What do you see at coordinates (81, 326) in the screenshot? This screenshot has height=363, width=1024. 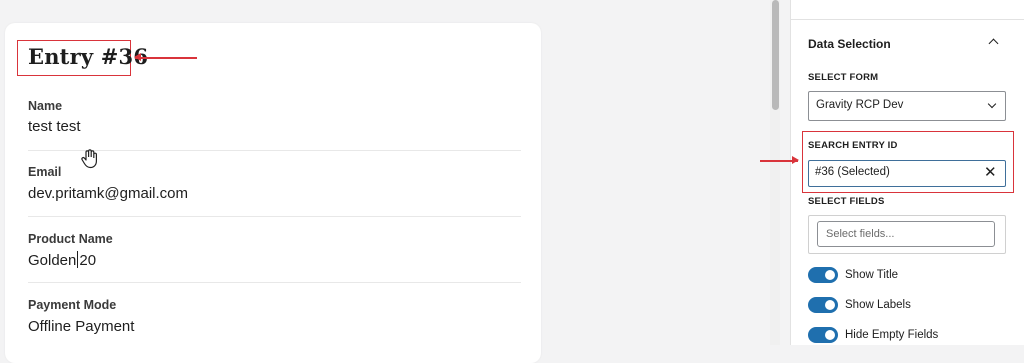 I see `field-value-payment-mode: Offline Payment` at bounding box center [81, 326].